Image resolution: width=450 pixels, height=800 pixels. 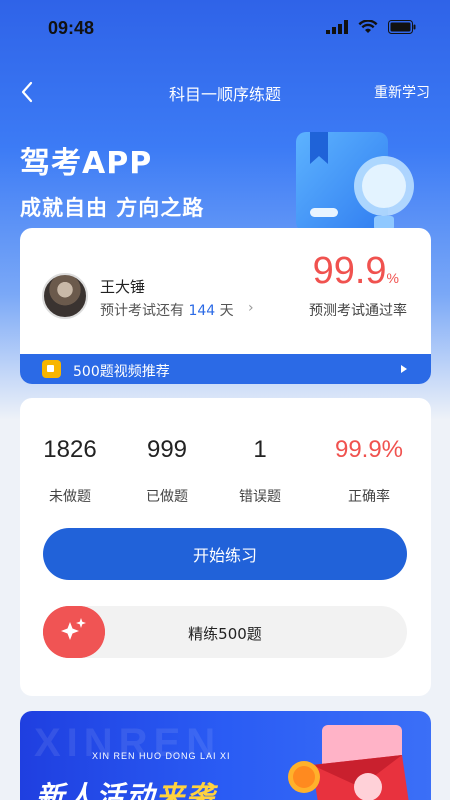 I want to click on signal-icon, so click(x=337, y=27).